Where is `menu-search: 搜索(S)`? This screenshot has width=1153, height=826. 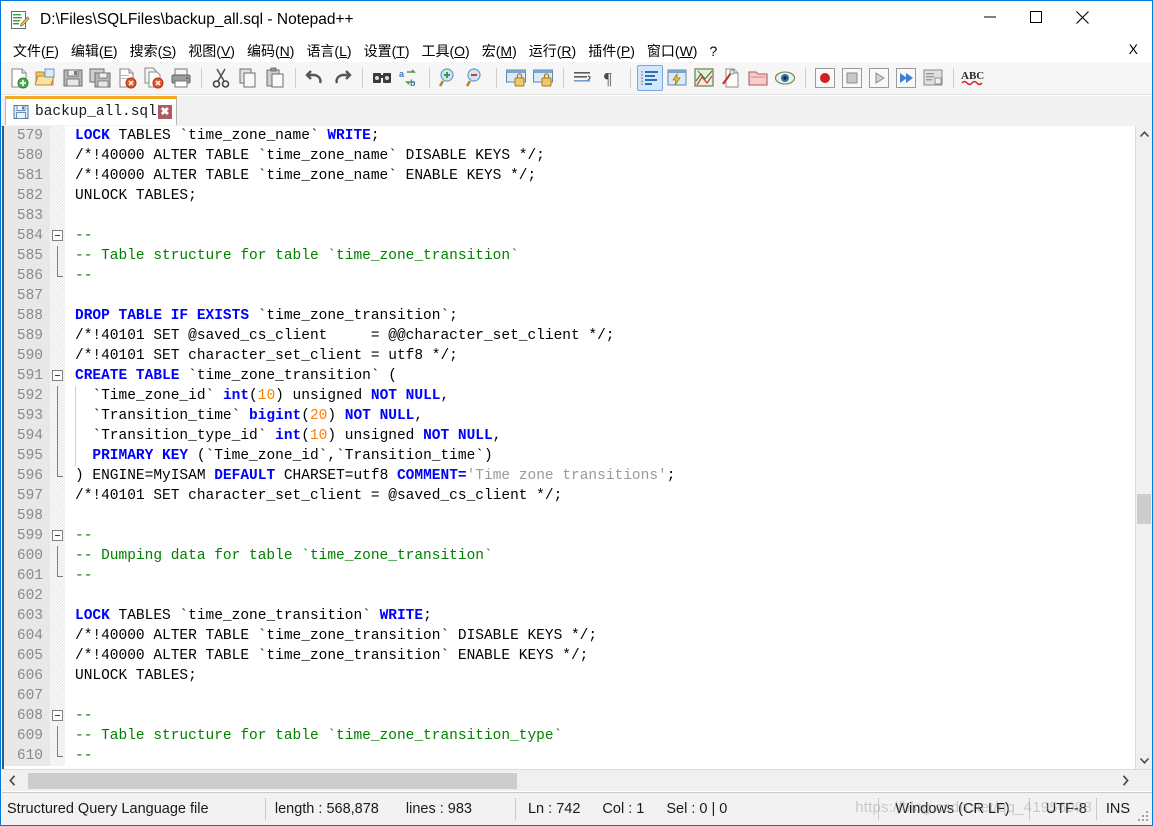 menu-search: 搜索(S) is located at coordinates (153, 51).